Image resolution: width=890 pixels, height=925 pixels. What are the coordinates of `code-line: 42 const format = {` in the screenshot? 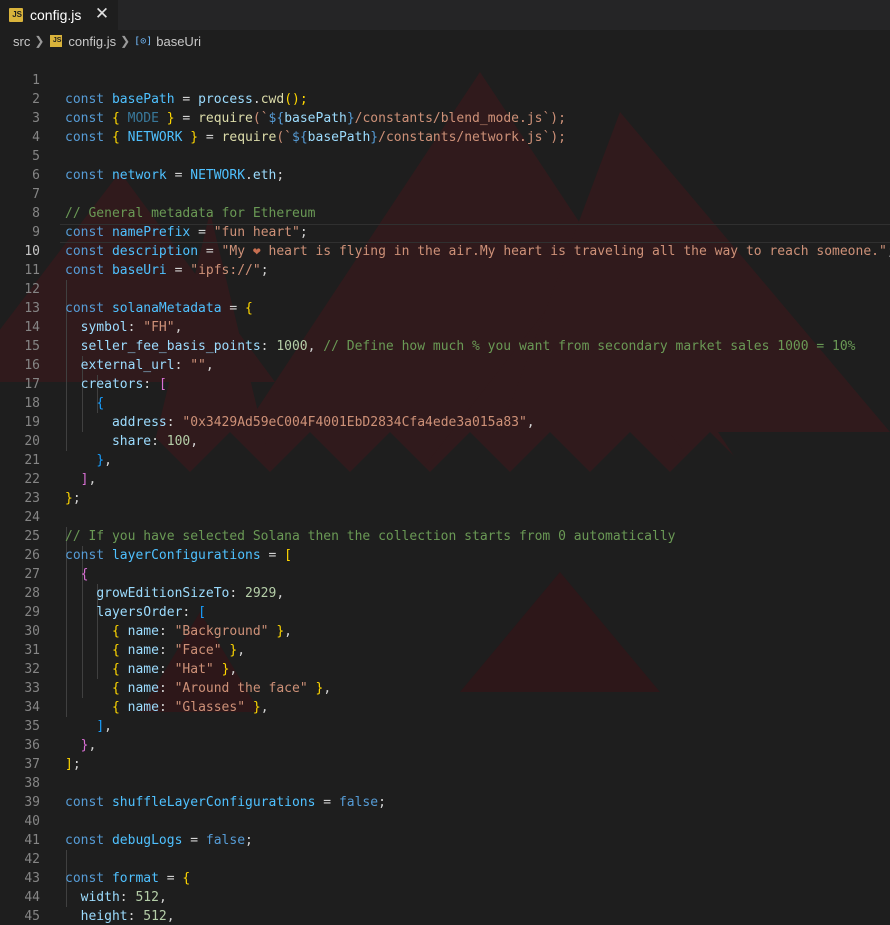 It's located at (95, 858).